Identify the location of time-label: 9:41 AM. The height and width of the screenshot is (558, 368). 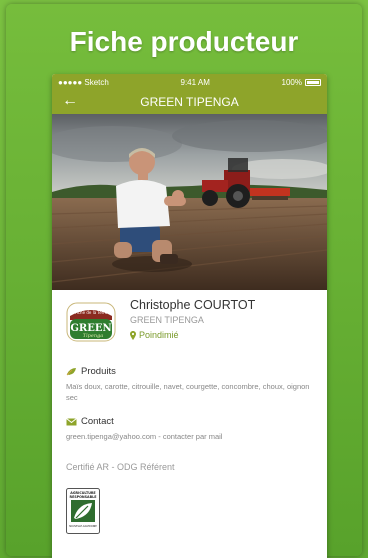
(195, 82).